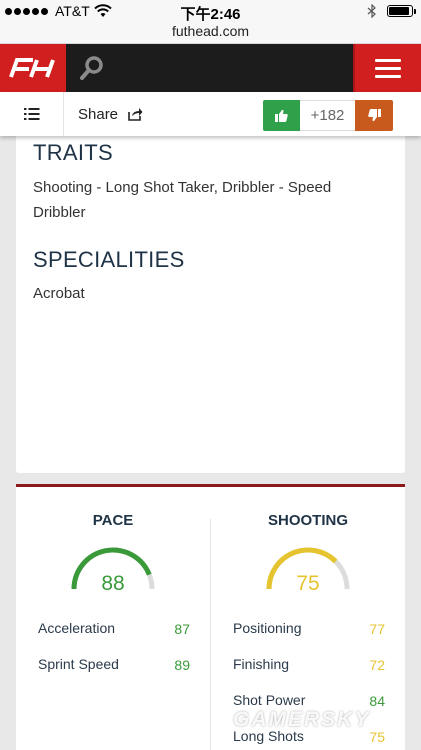  What do you see at coordinates (109, 259) in the screenshot?
I see `specialities-heading: SPECIALITIES` at bounding box center [109, 259].